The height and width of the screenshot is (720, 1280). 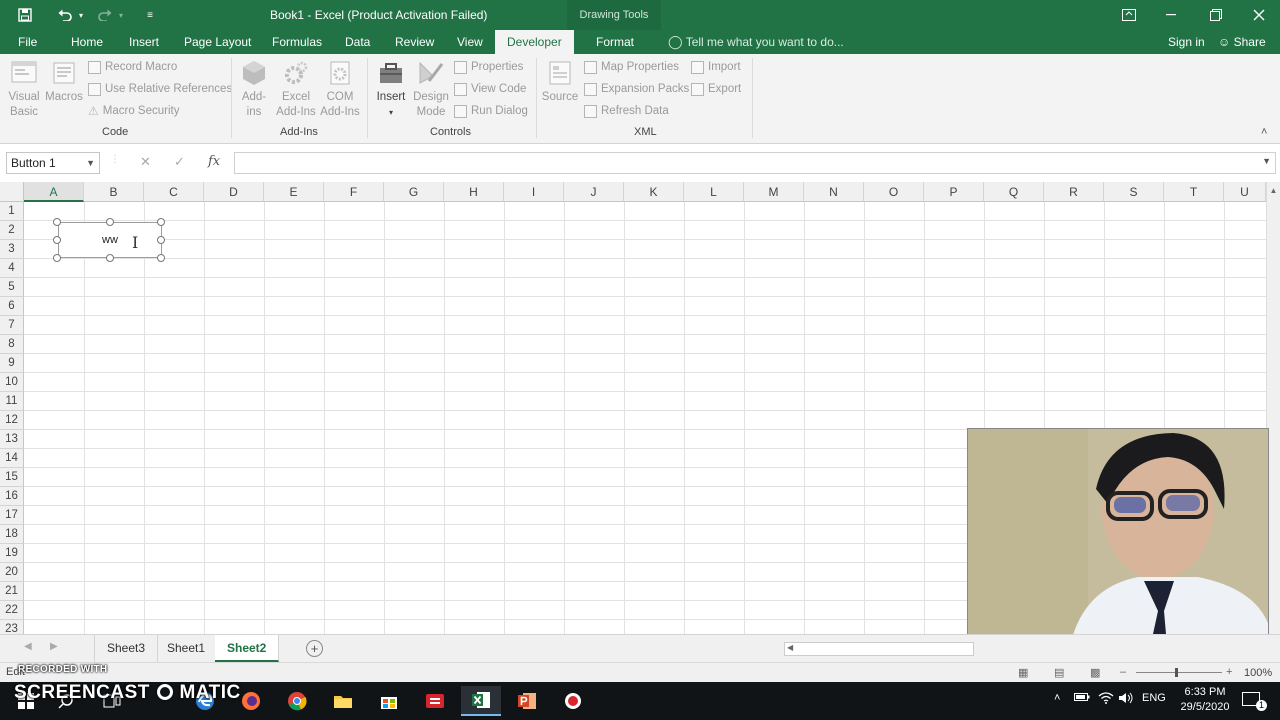 What do you see at coordinates (1095, 672) in the screenshot?
I see `page-break-view-icon: ▩` at bounding box center [1095, 672].